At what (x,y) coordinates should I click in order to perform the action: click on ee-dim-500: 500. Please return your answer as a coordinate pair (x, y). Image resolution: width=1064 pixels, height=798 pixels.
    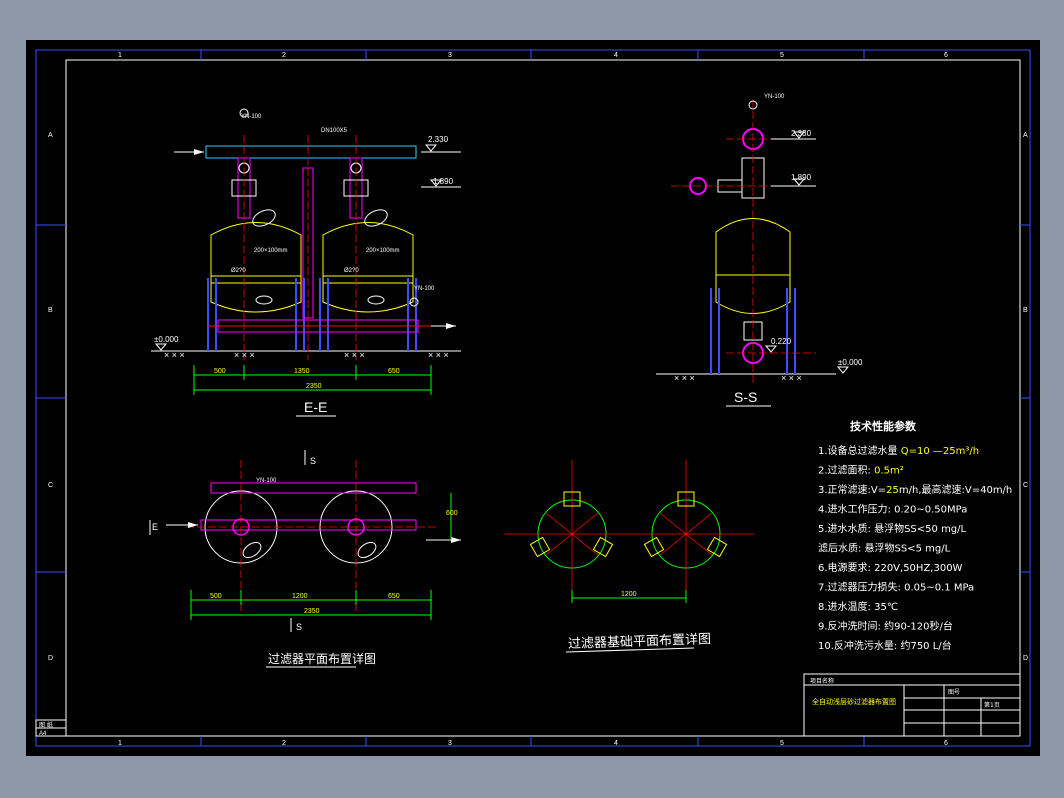
    Looking at the image, I should click on (220, 371).